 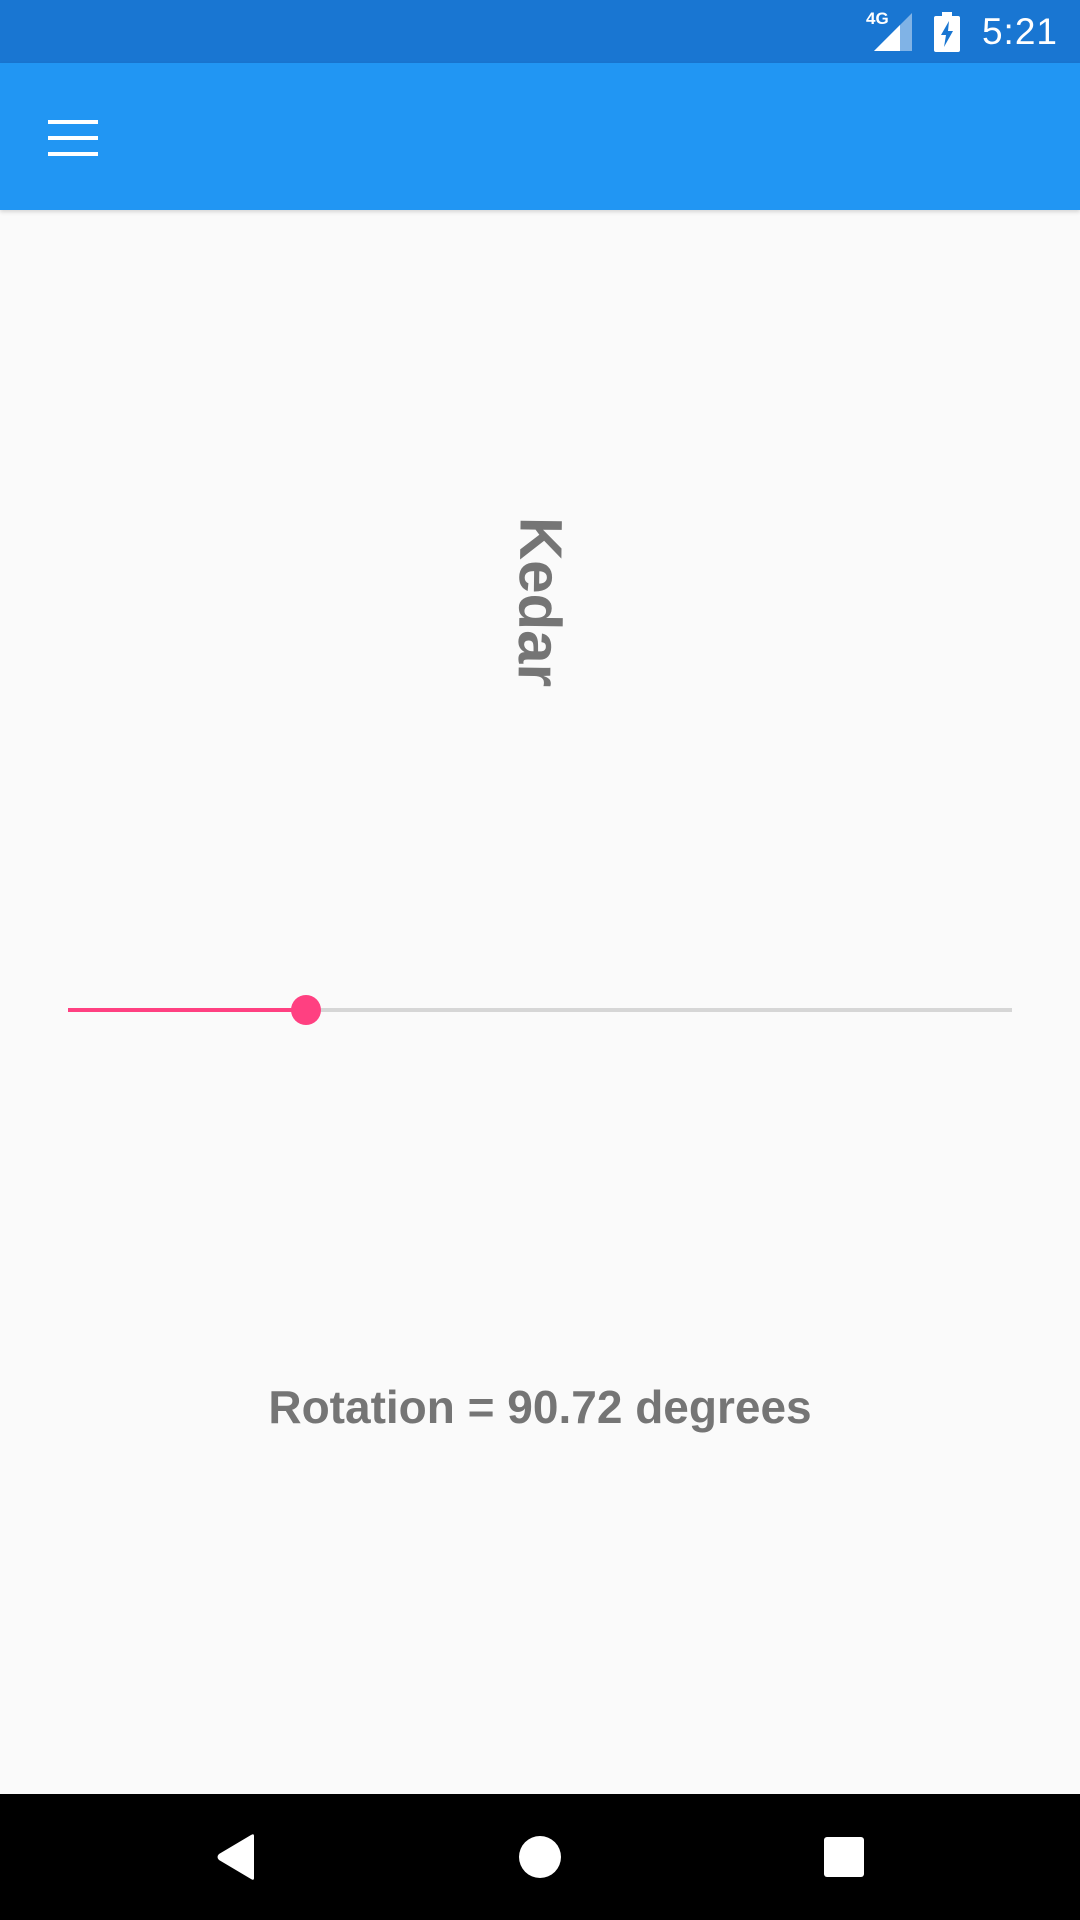 I want to click on navigation-bar, so click(x=540, y=1857).